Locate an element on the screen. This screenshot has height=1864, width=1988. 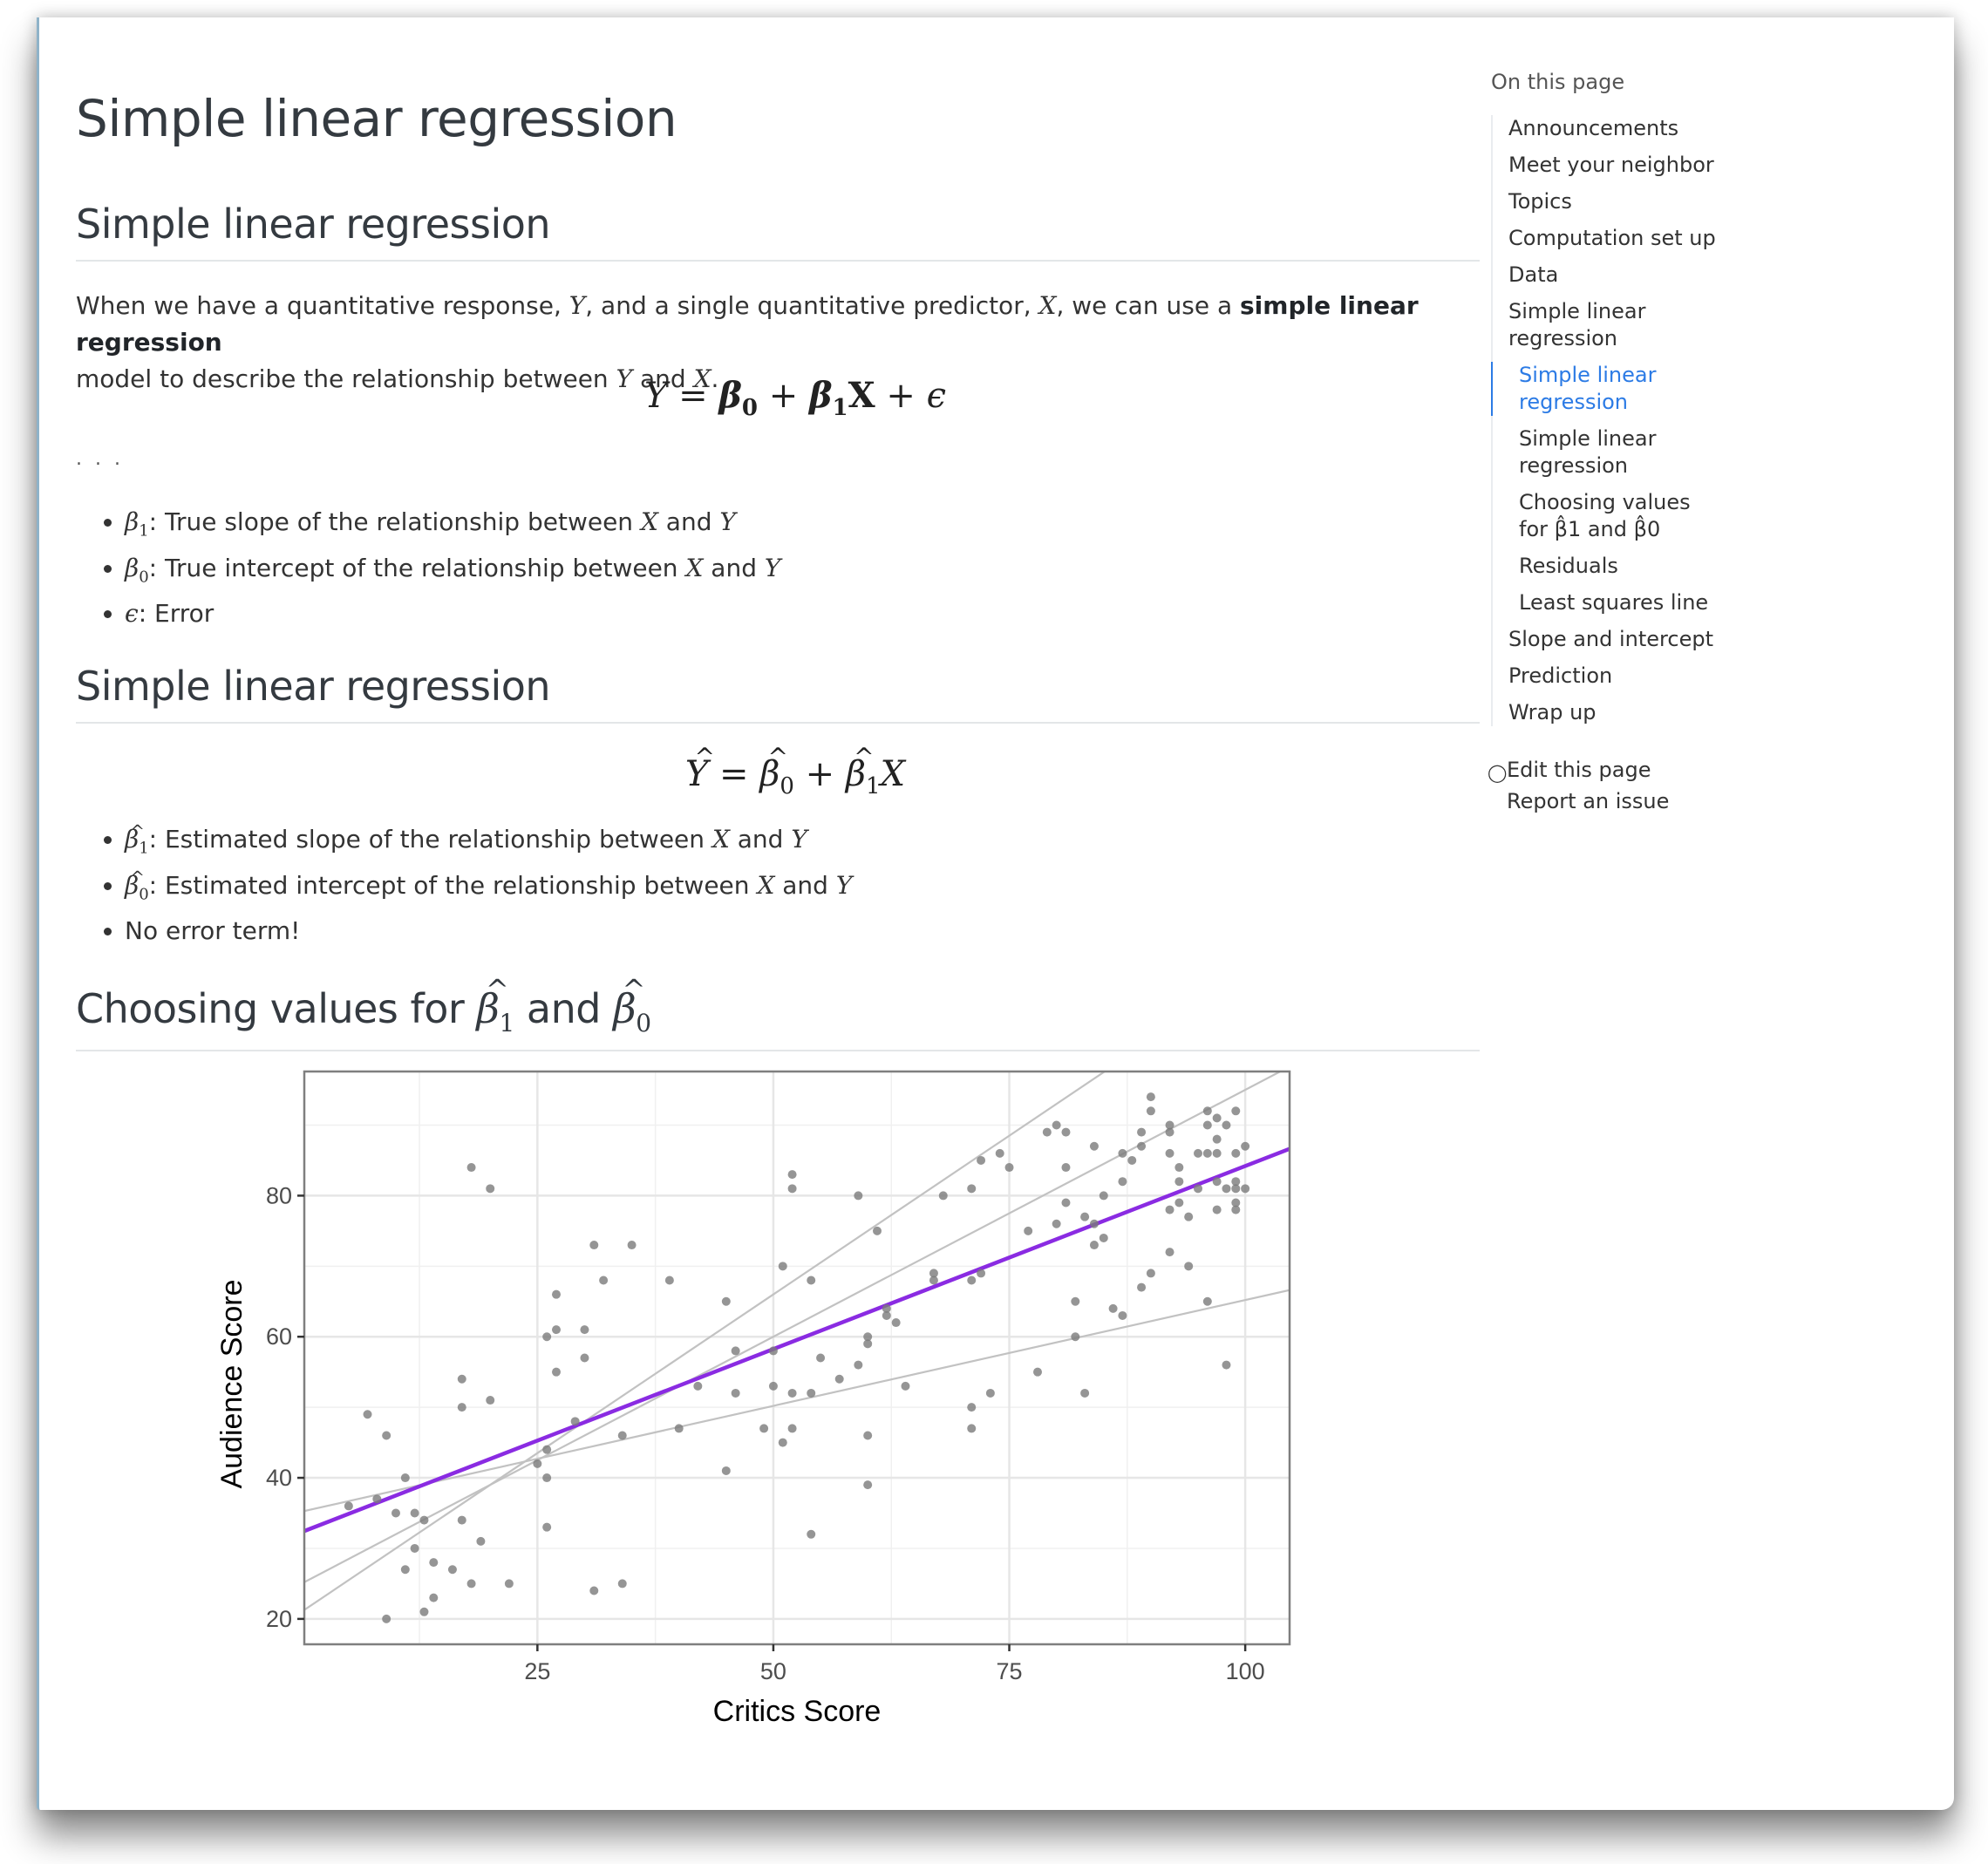
toc-item: Meet your neighbor is located at coordinates (1675, 165).